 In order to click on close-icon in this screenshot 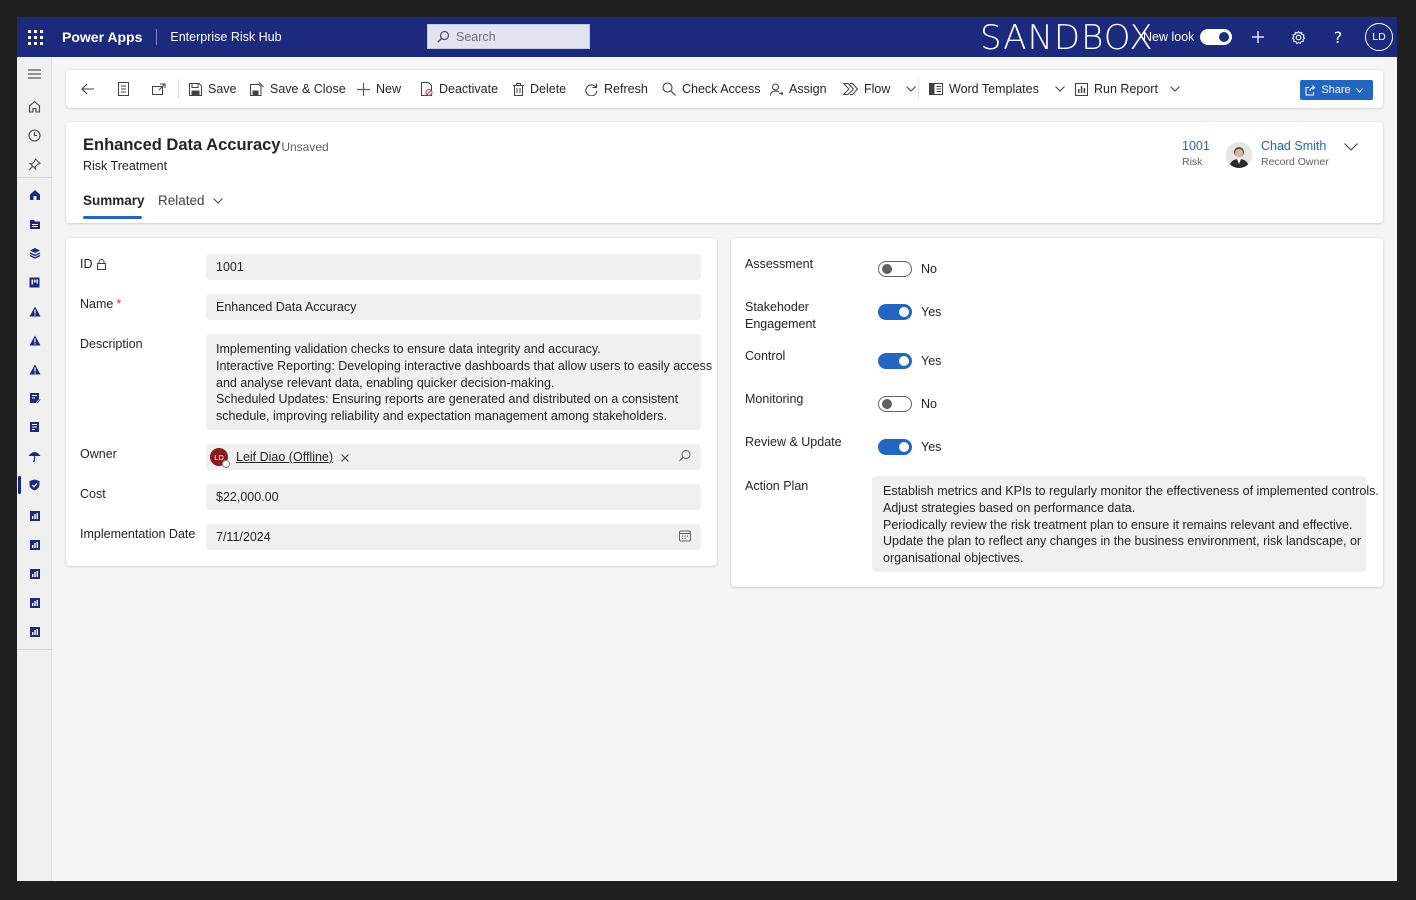, I will do `click(345, 457)`.